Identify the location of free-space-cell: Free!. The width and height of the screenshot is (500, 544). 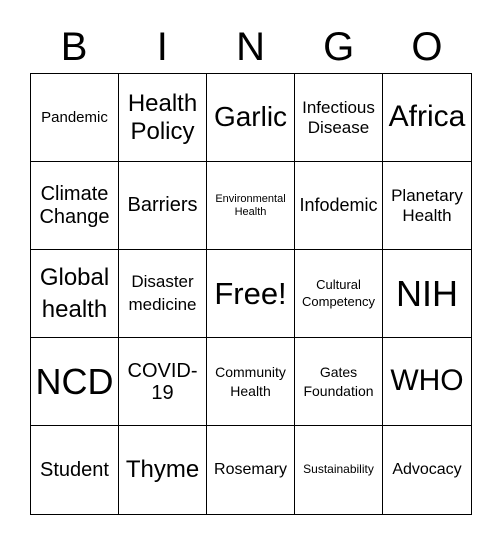
(251, 294).